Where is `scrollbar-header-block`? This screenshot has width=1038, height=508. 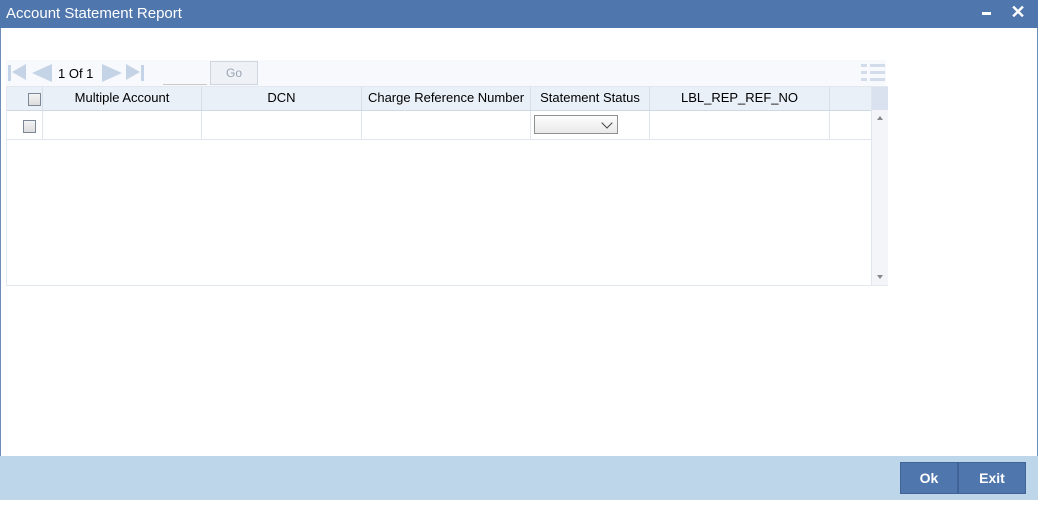
scrollbar-header-block is located at coordinates (880, 98).